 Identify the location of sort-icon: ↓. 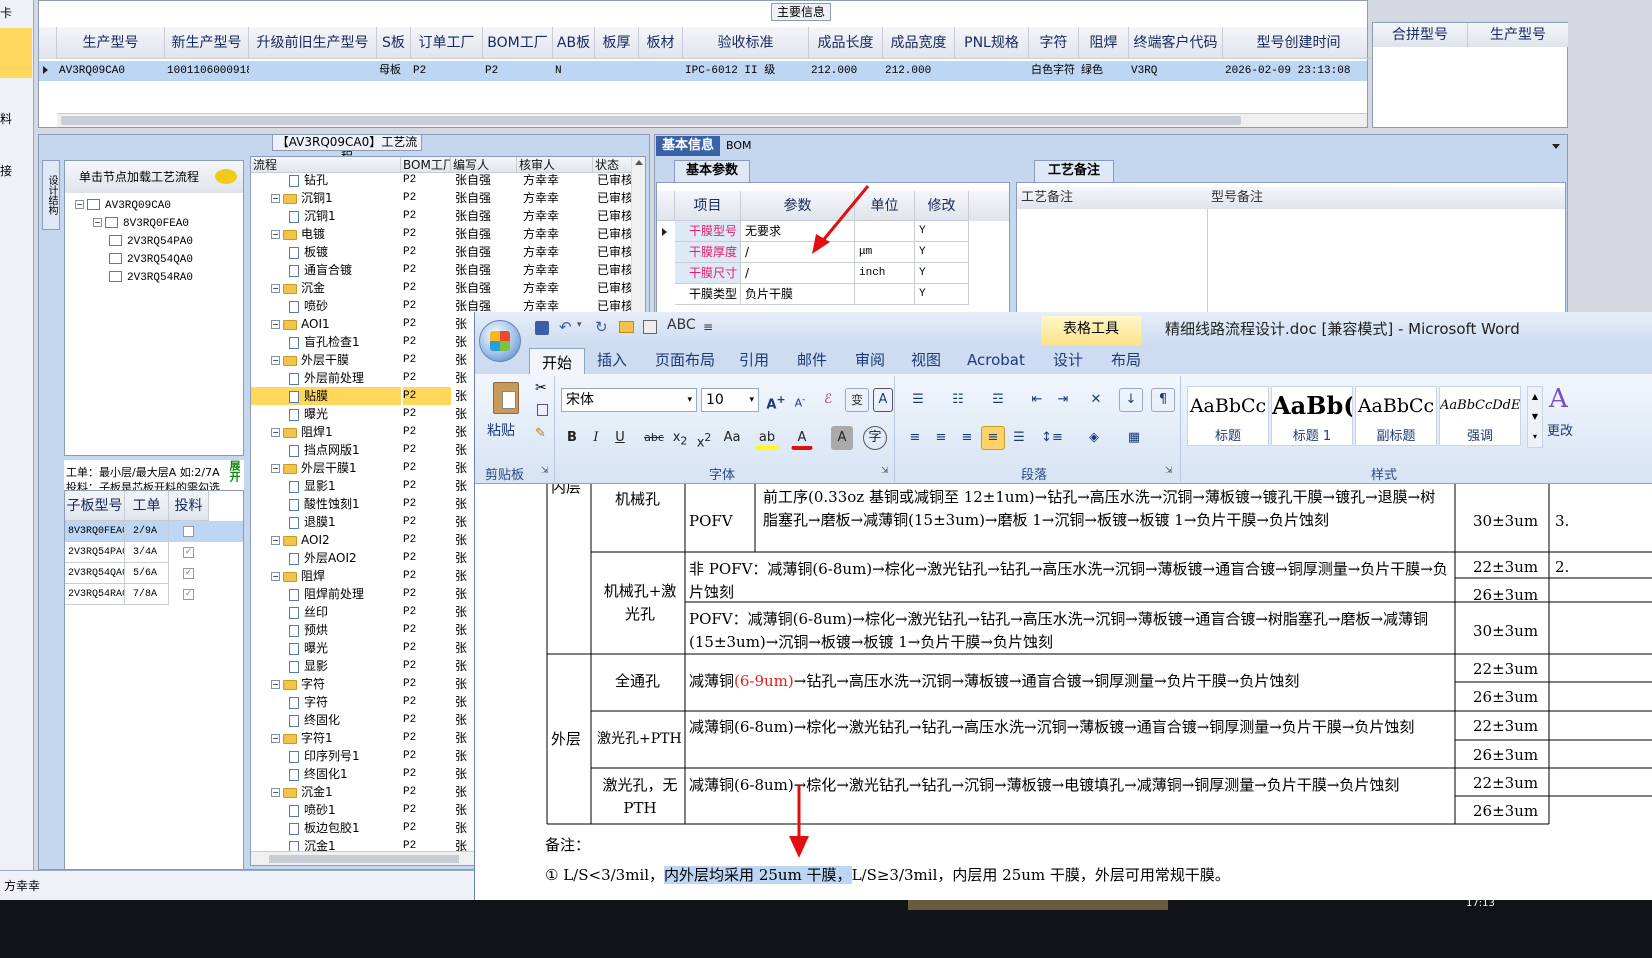
(1131, 400).